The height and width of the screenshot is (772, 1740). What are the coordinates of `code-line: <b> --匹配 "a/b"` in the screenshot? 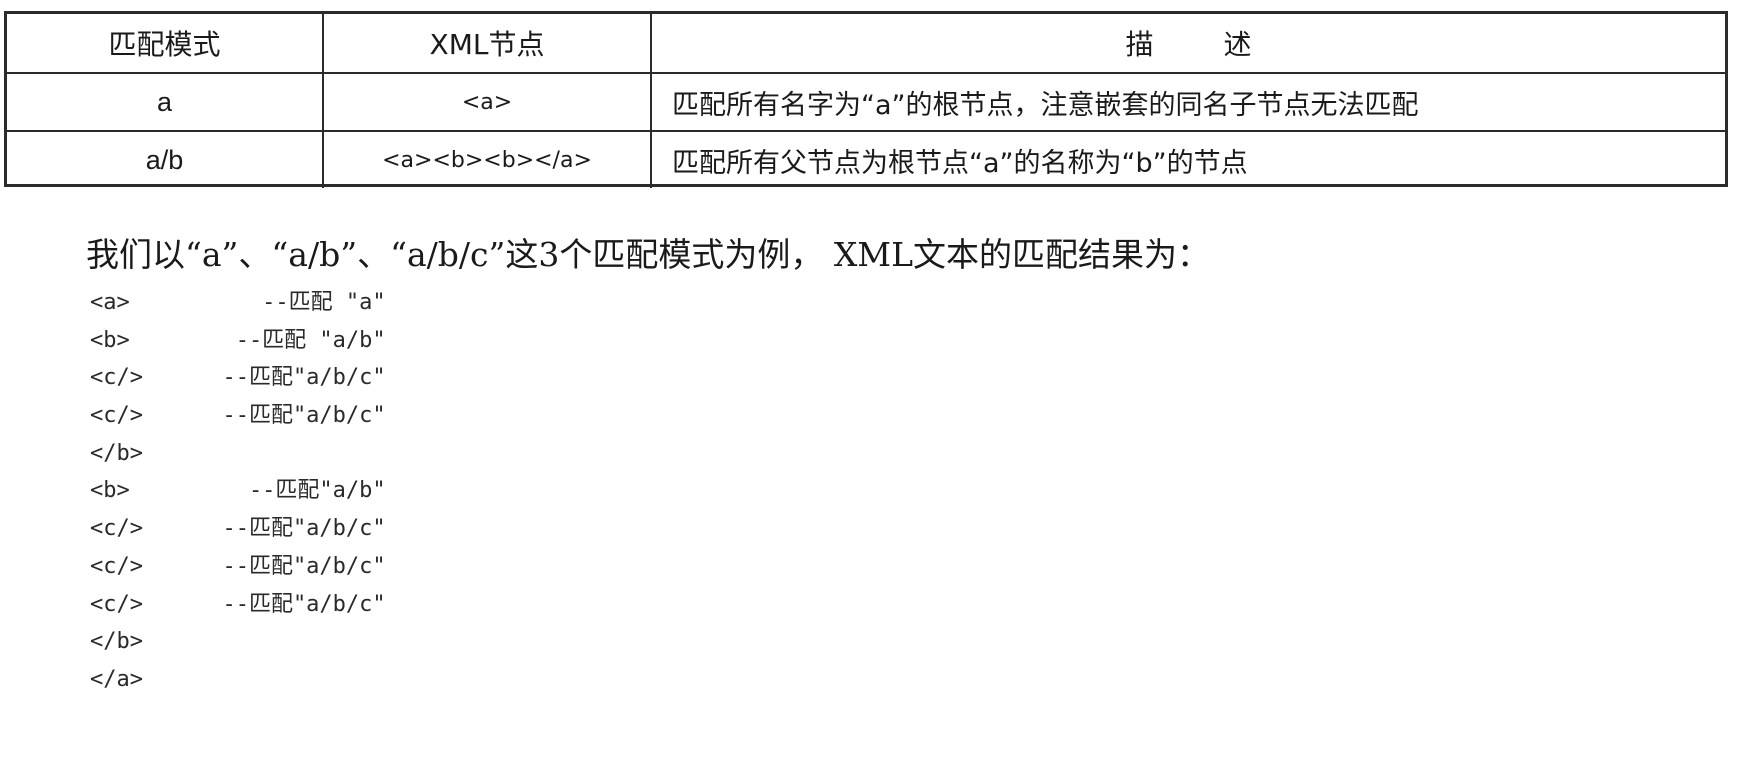 It's located at (238, 340).